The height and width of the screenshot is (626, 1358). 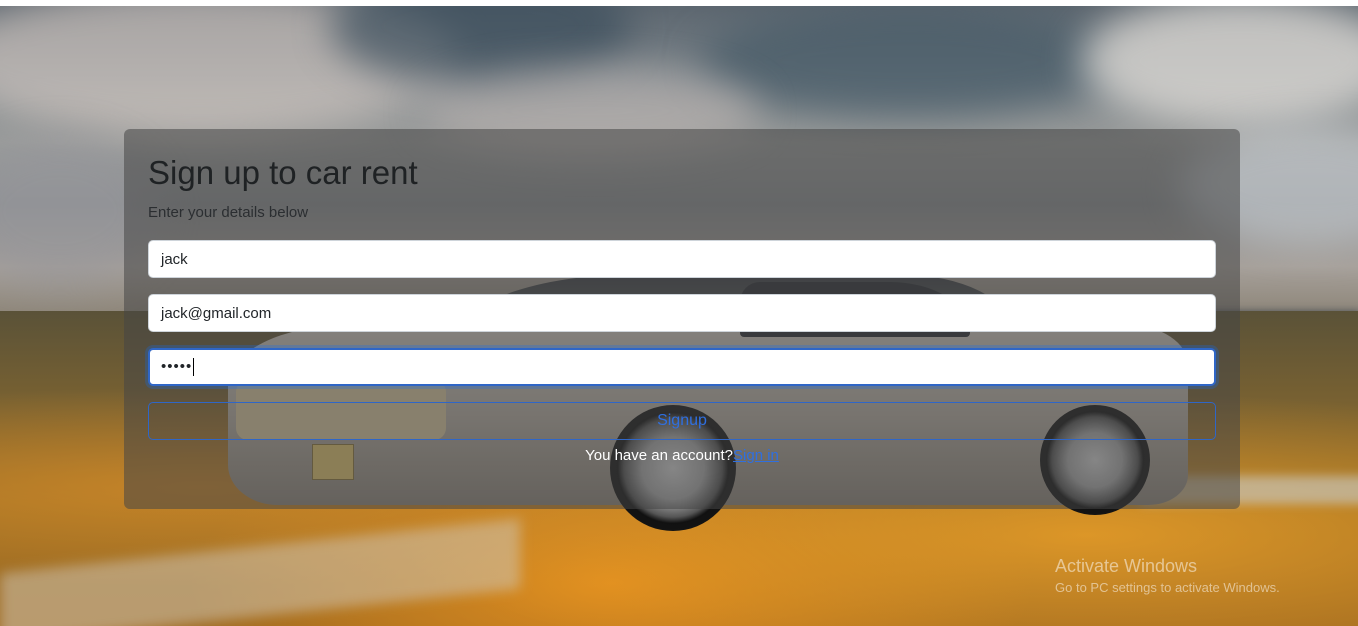 I want to click on page-title: Sign up to car rent, so click(x=283, y=172).